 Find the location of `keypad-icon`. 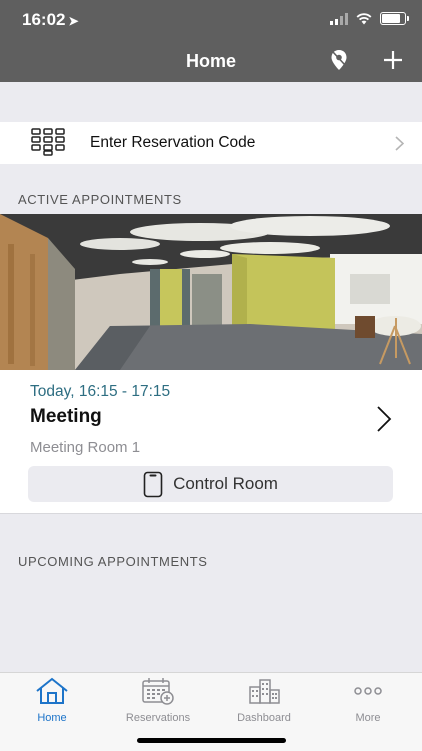

keypad-icon is located at coordinates (48, 142).